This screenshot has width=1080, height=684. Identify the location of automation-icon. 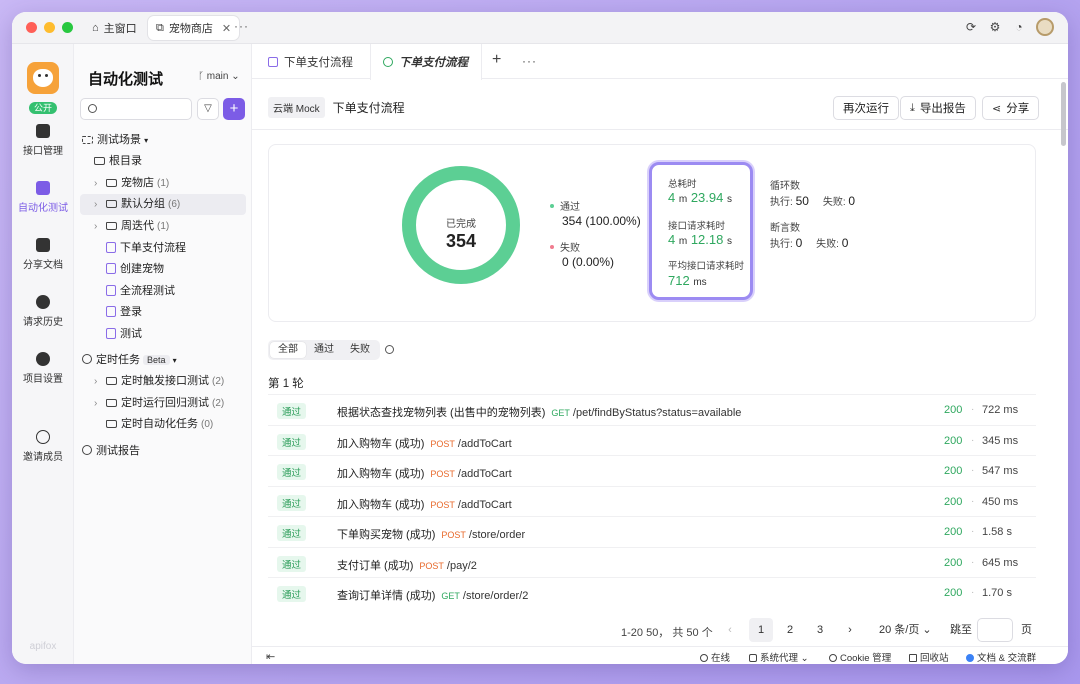
(43, 188).